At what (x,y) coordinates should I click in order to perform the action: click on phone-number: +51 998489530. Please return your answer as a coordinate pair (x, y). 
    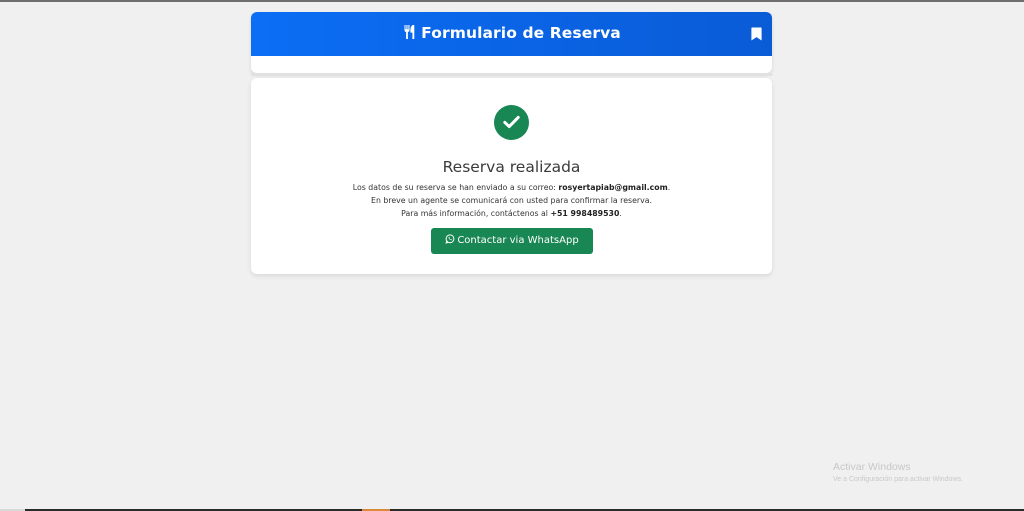
    Looking at the image, I should click on (585, 213).